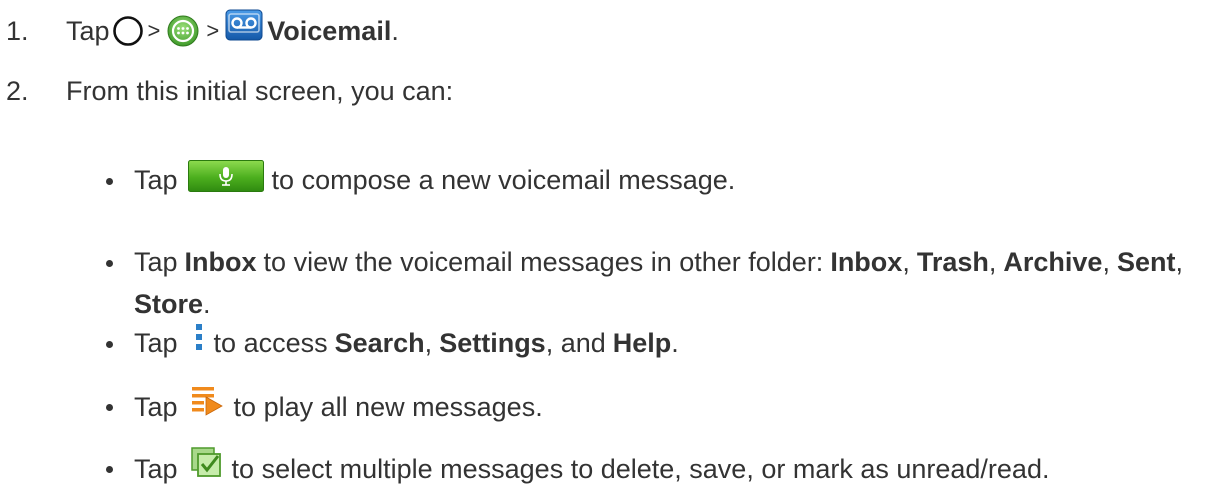  What do you see at coordinates (244, 25) in the screenshot?
I see `voicemail-app-icon` at bounding box center [244, 25].